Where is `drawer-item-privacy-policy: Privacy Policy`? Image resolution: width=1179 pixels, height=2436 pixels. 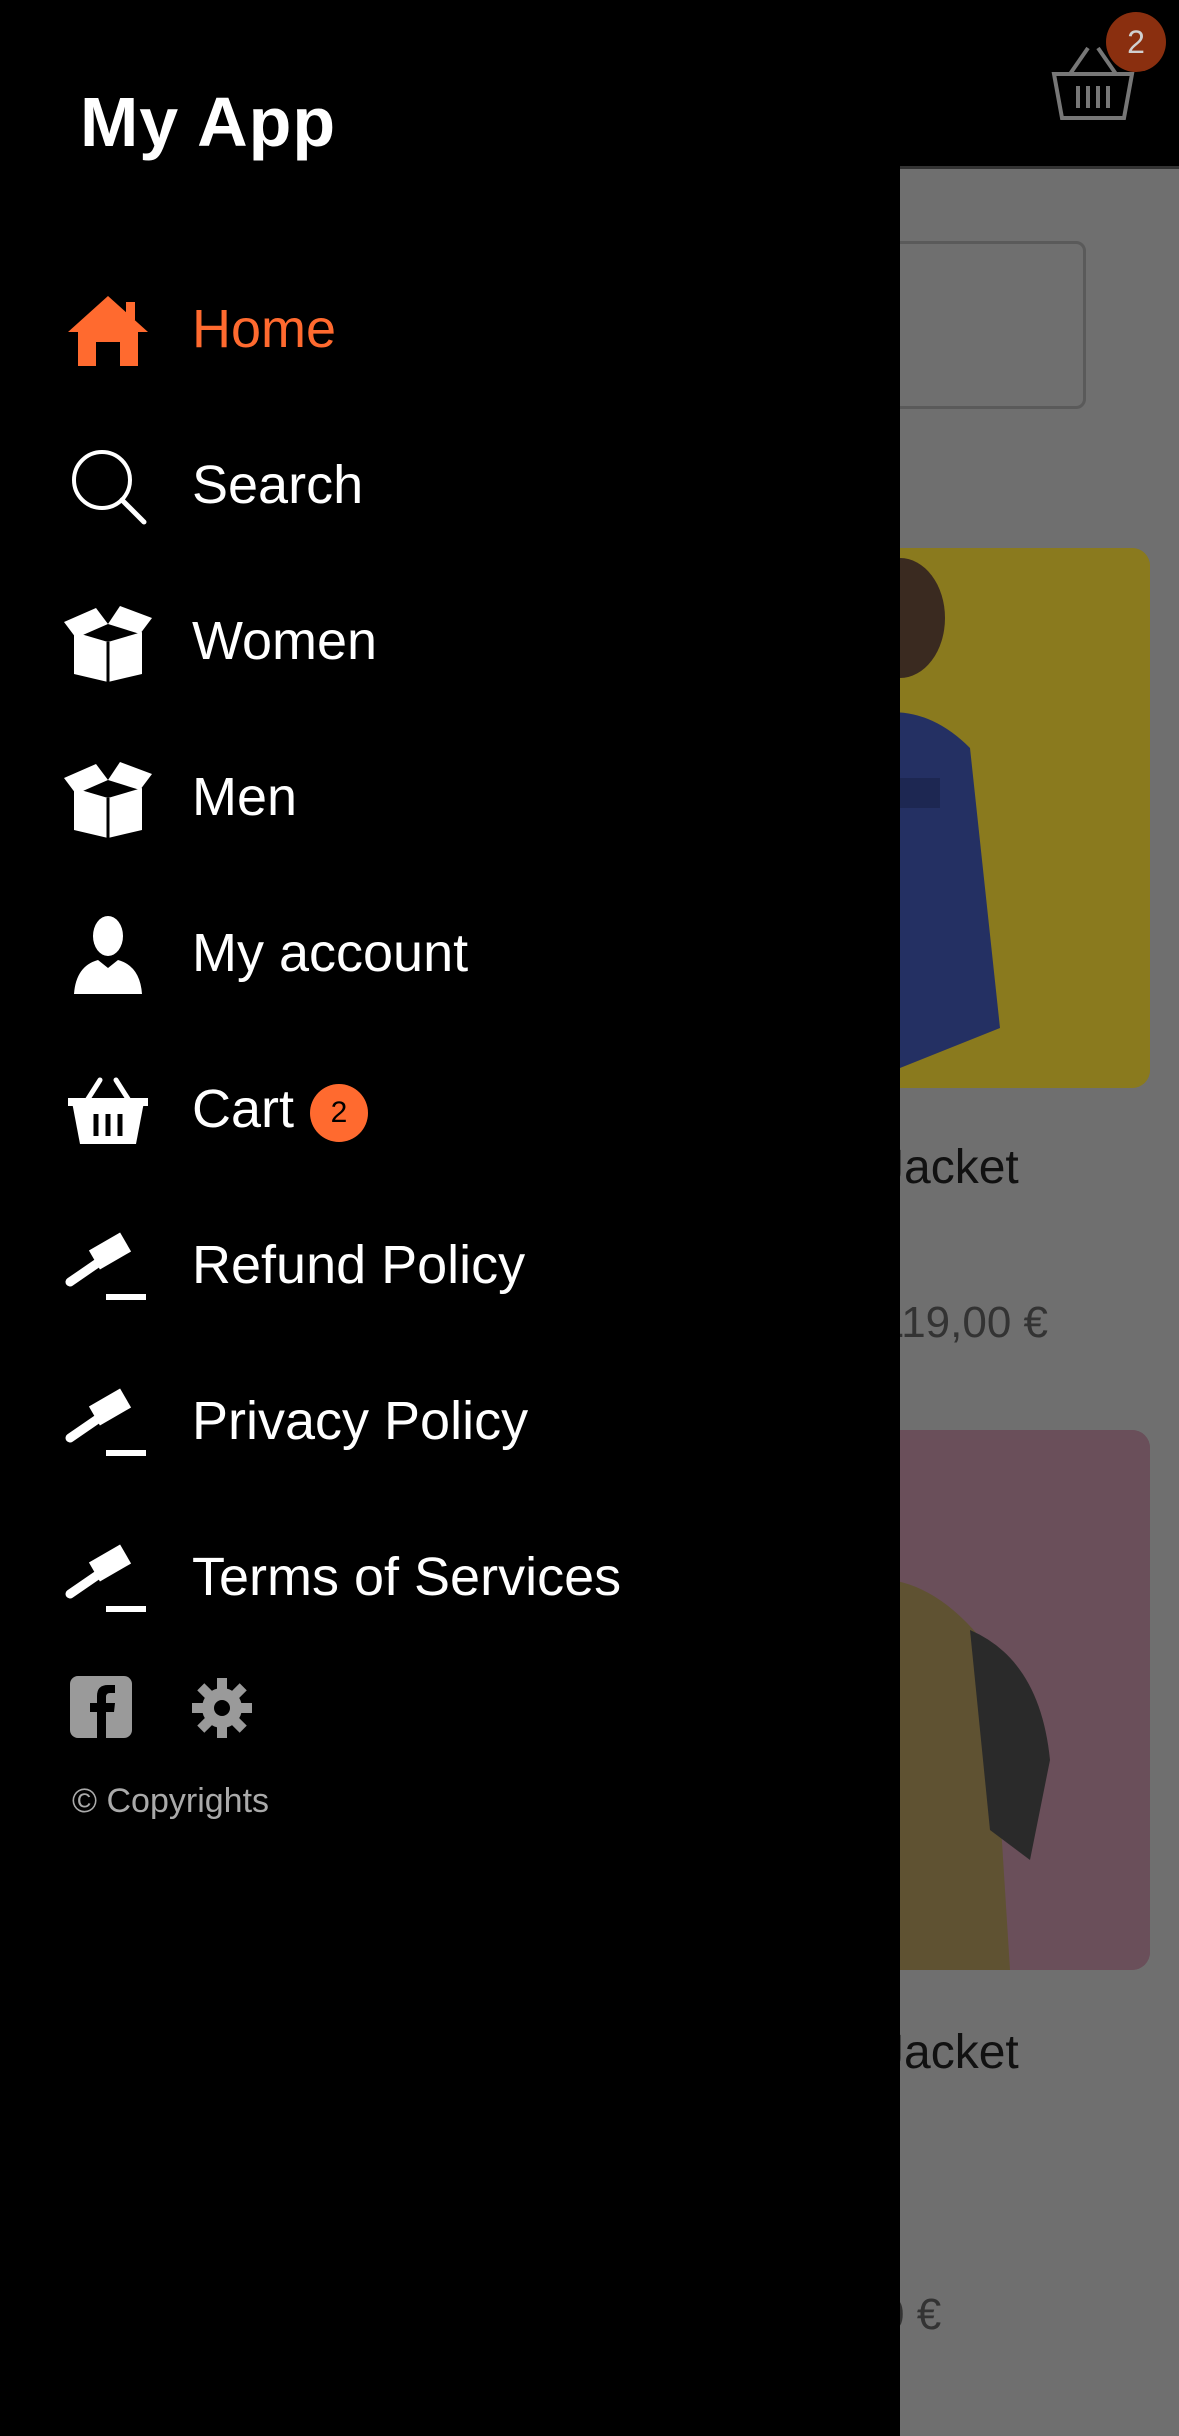
drawer-item-privacy-policy: Privacy Policy is located at coordinates (450, 1422).